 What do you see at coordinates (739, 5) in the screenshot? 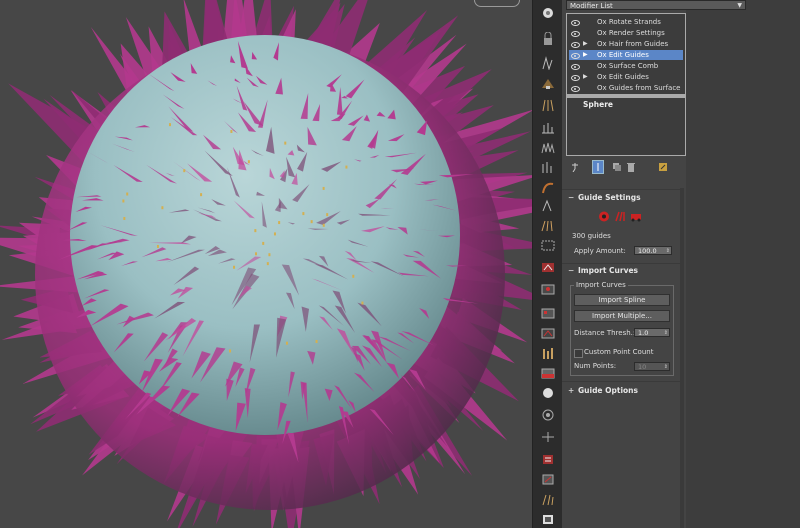
I see `chevron-down-icon: ▼` at bounding box center [739, 5].